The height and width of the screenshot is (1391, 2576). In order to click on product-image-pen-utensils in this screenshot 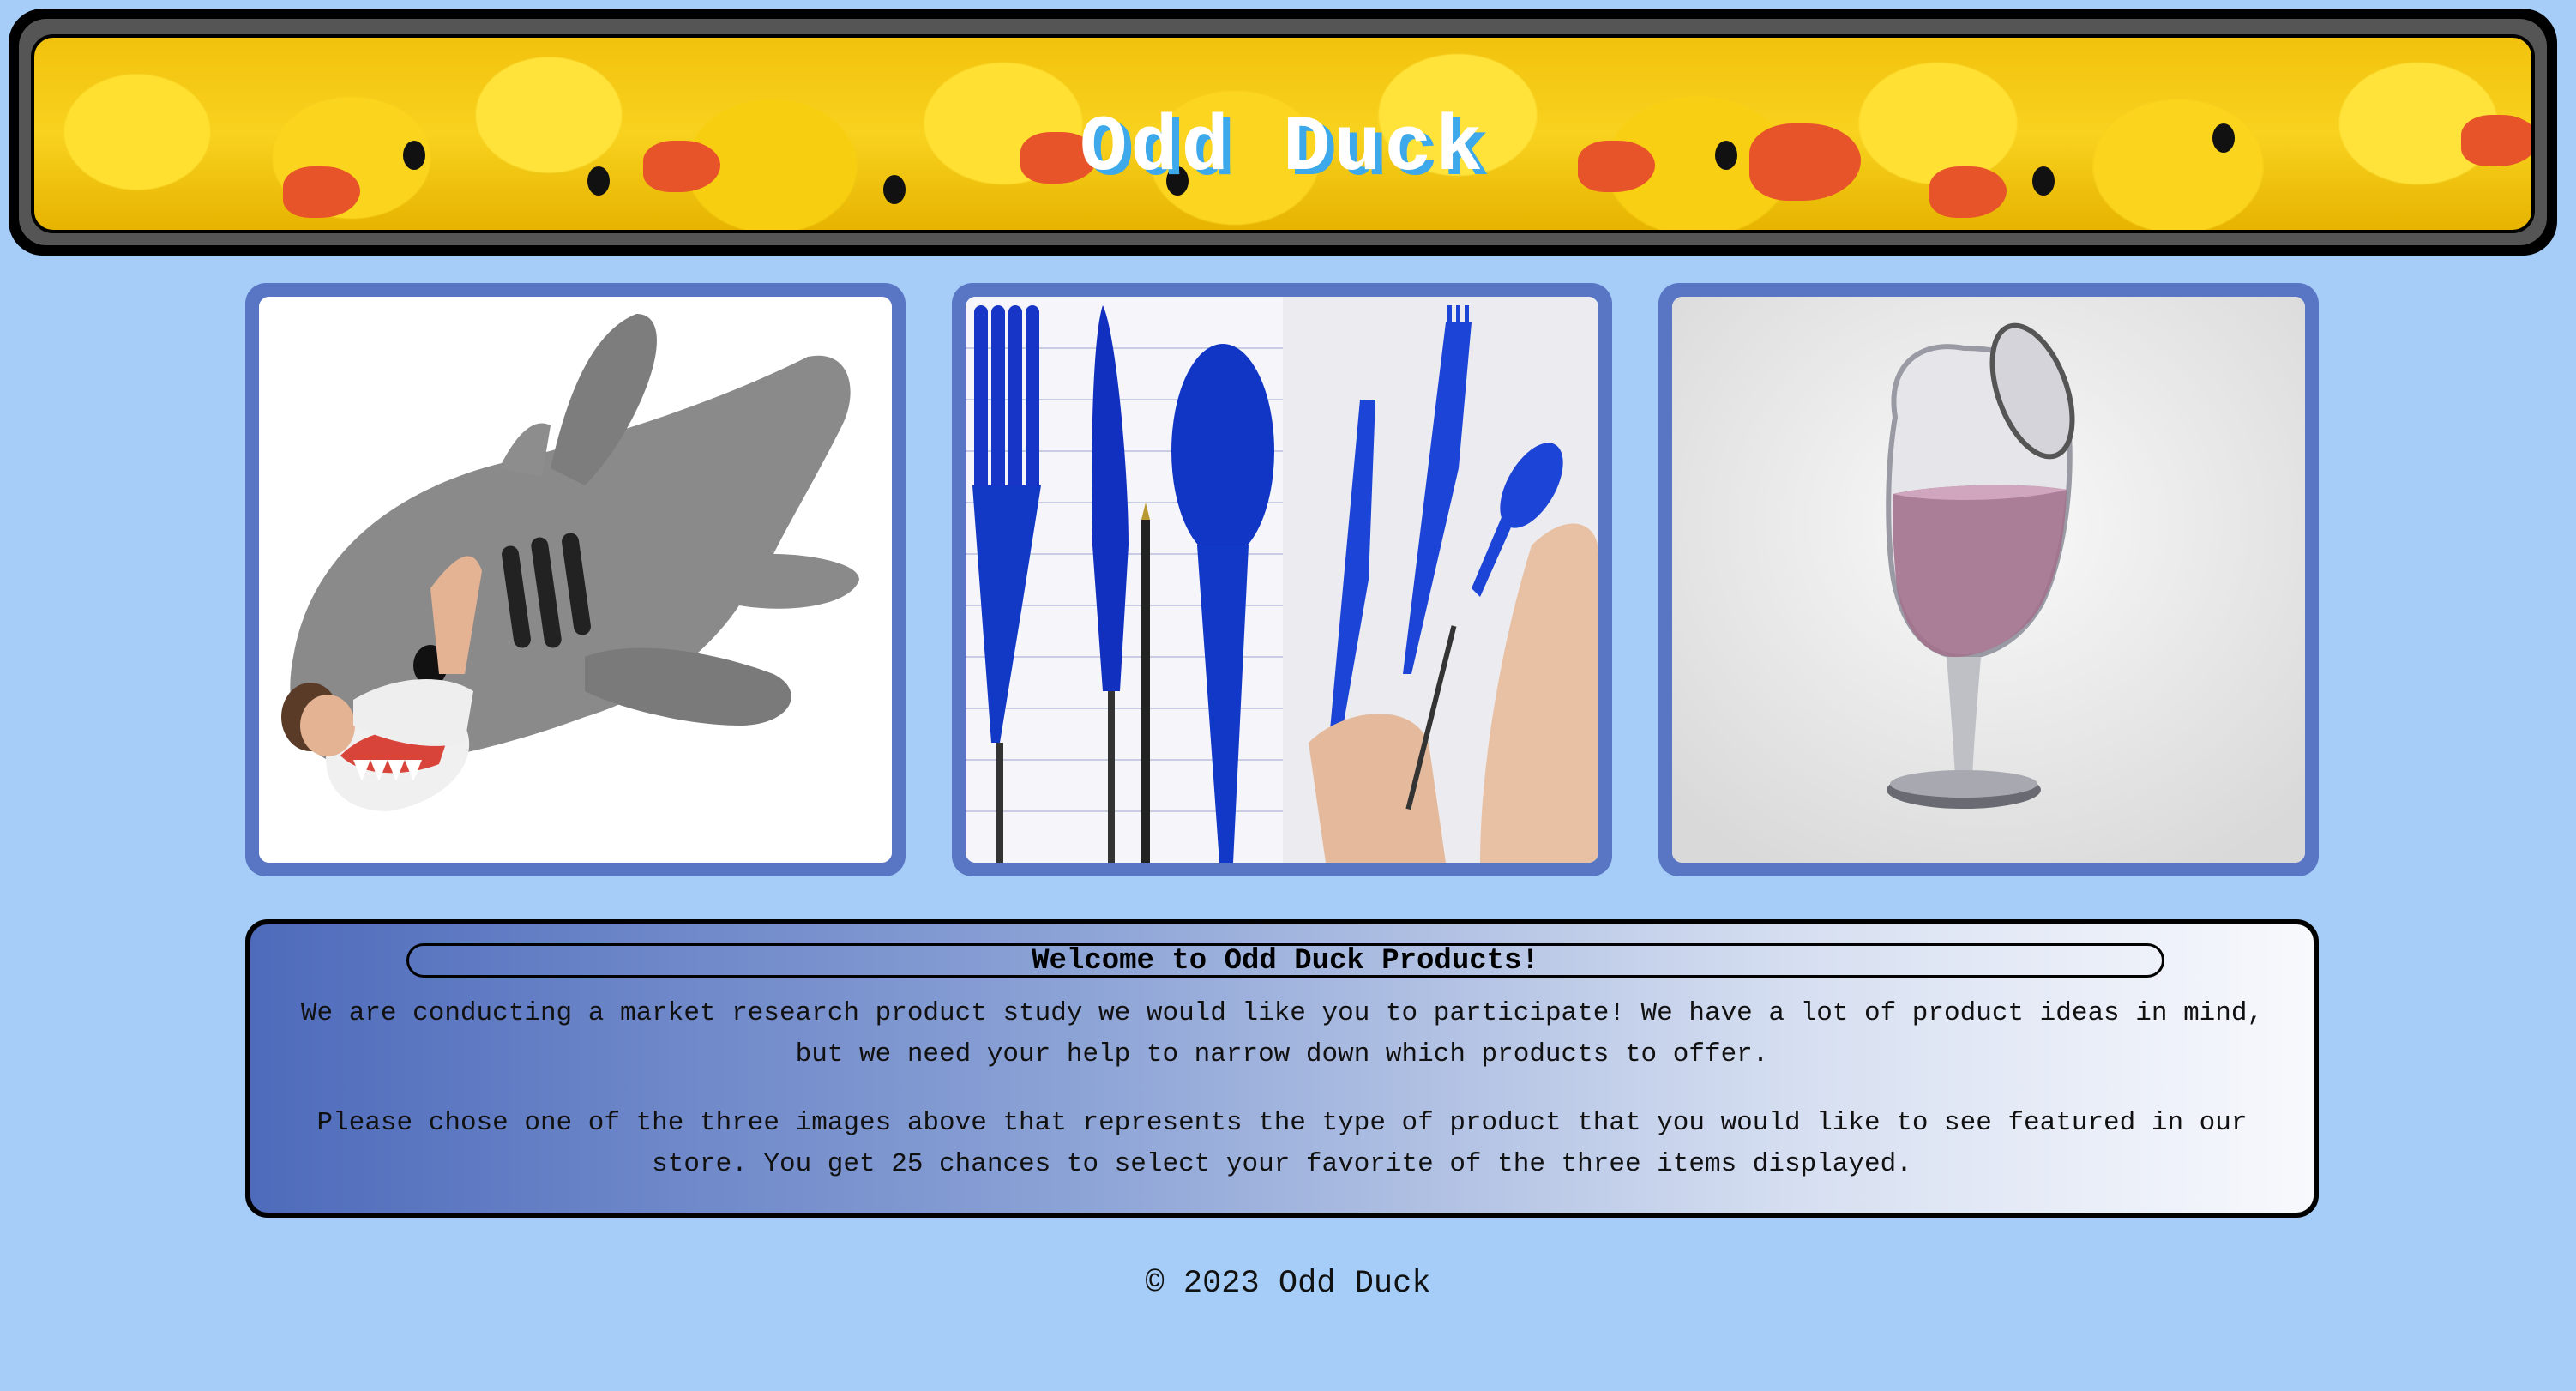, I will do `click(1282, 580)`.